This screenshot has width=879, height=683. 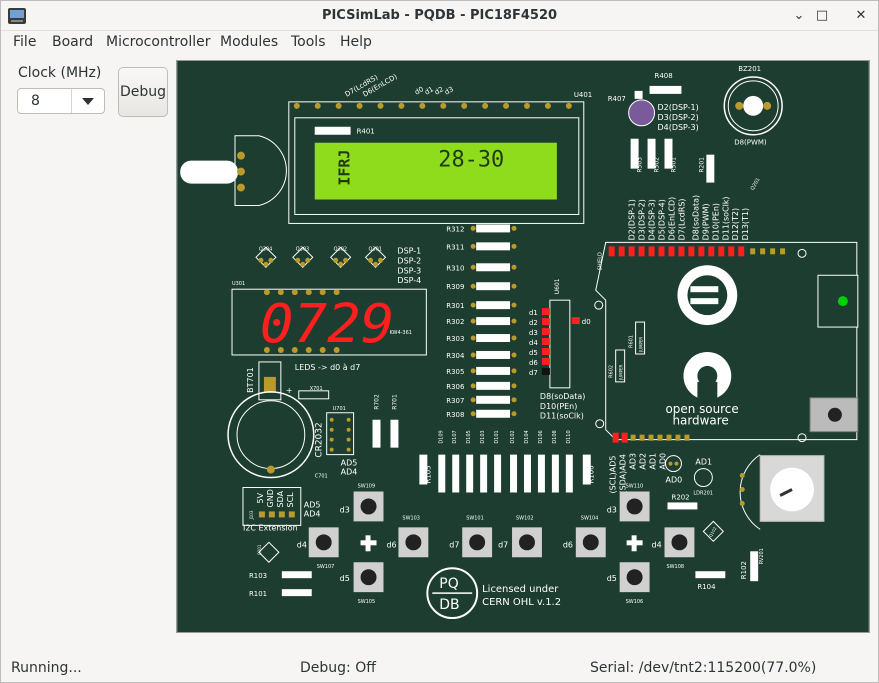 I want to click on close-button: ✕, so click(x=861, y=16).